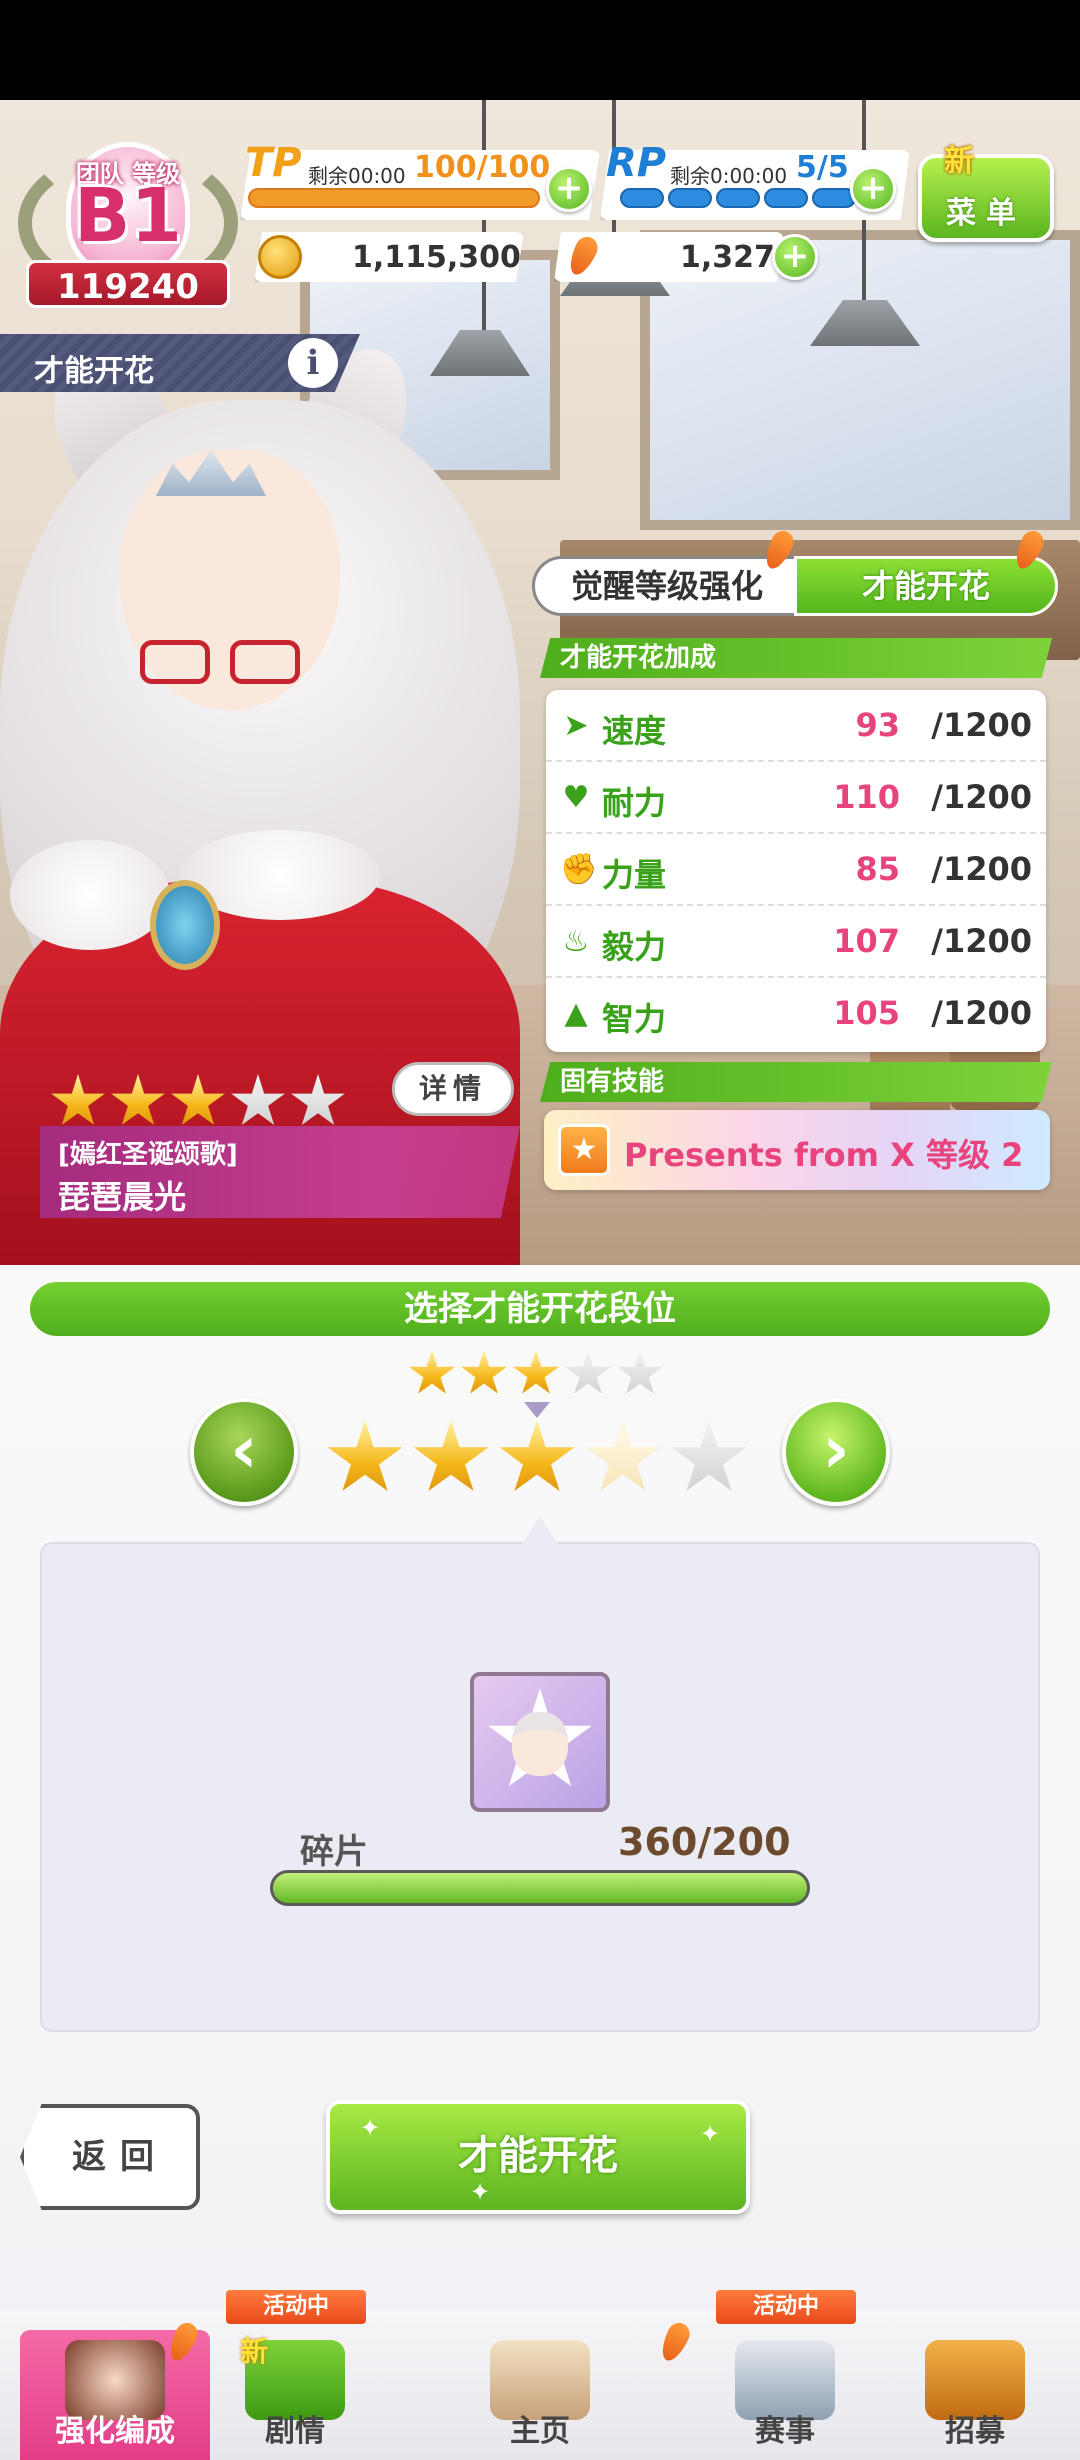 This screenshot has width=1080, height=2460. Describe the element at coordinates (334, 1852) in the screenshot. I see `fragment-label: 碎片` at that location.